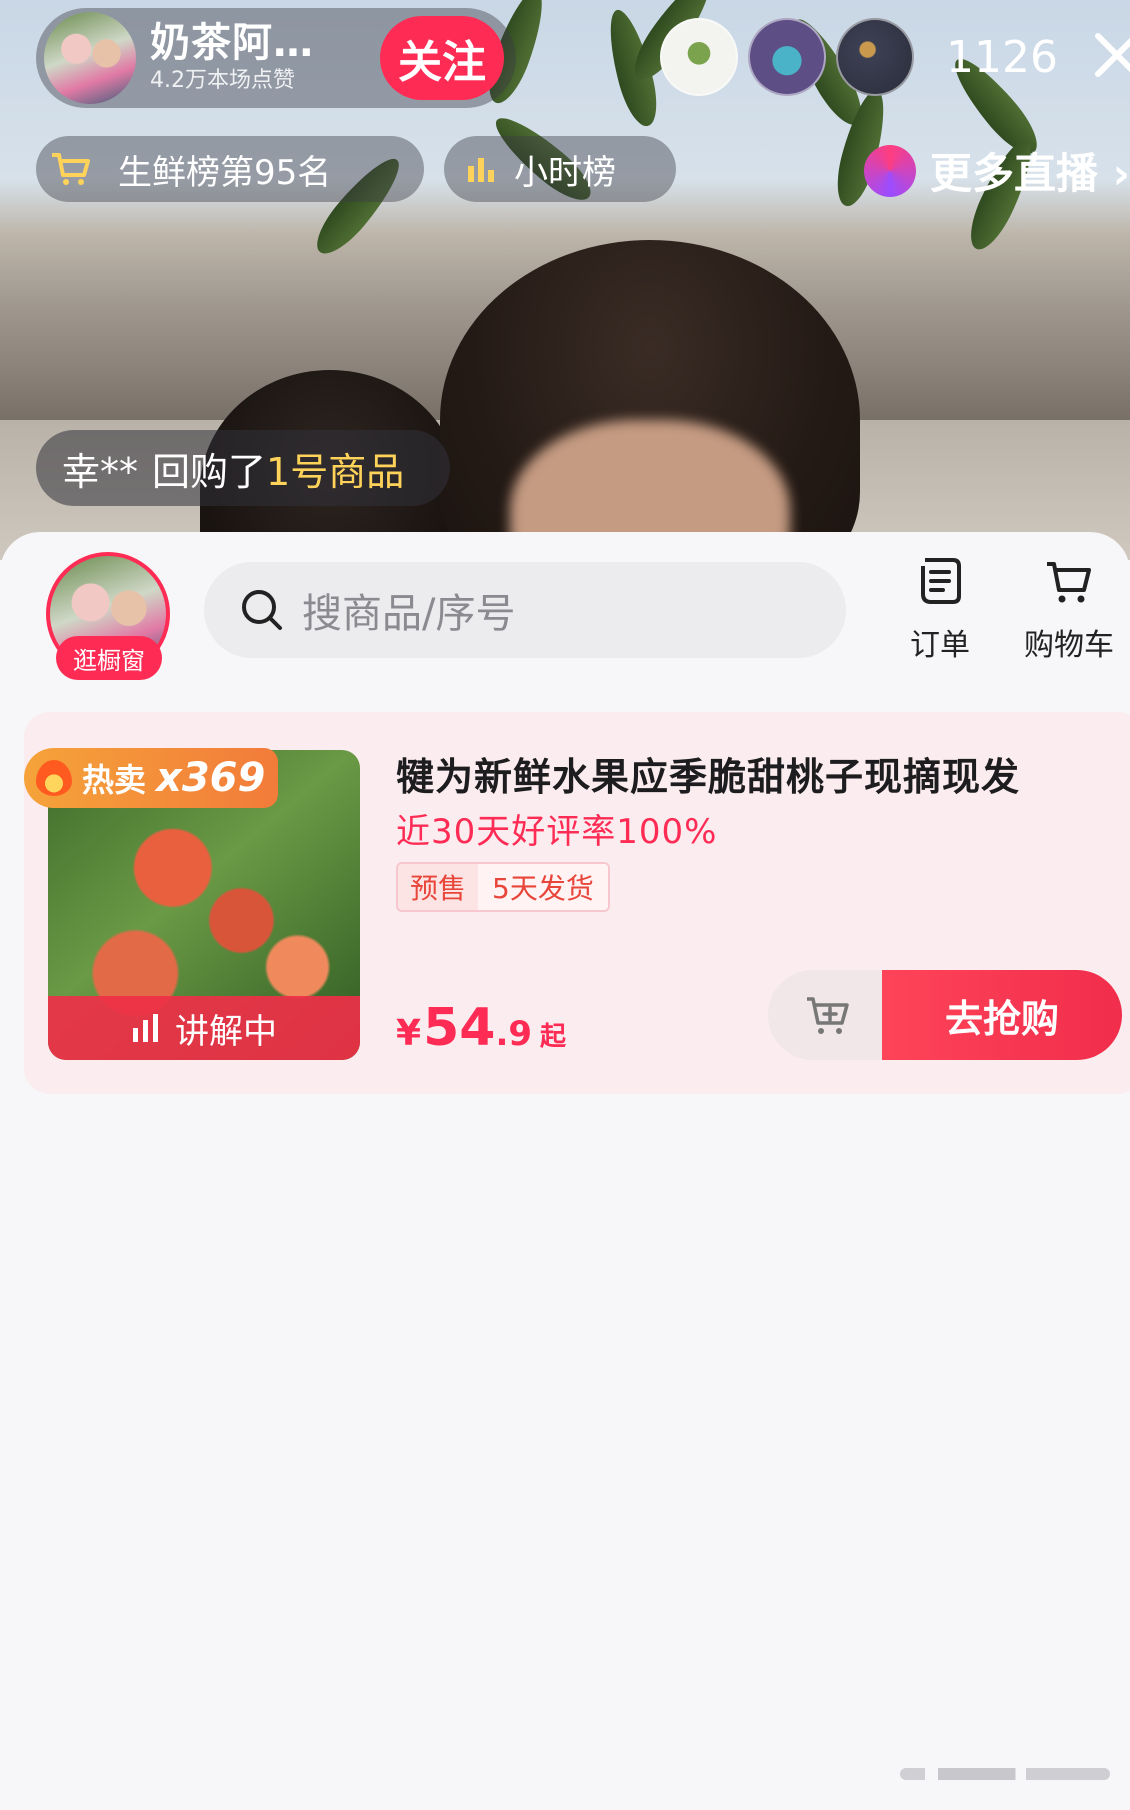 Image resolution: width=1130 pixels, height=1810 pixels. What do you see at coordinates (1069, 645) in the screenshot?
I see `cart-label: 购物车` at bounding box center [1069, 645].